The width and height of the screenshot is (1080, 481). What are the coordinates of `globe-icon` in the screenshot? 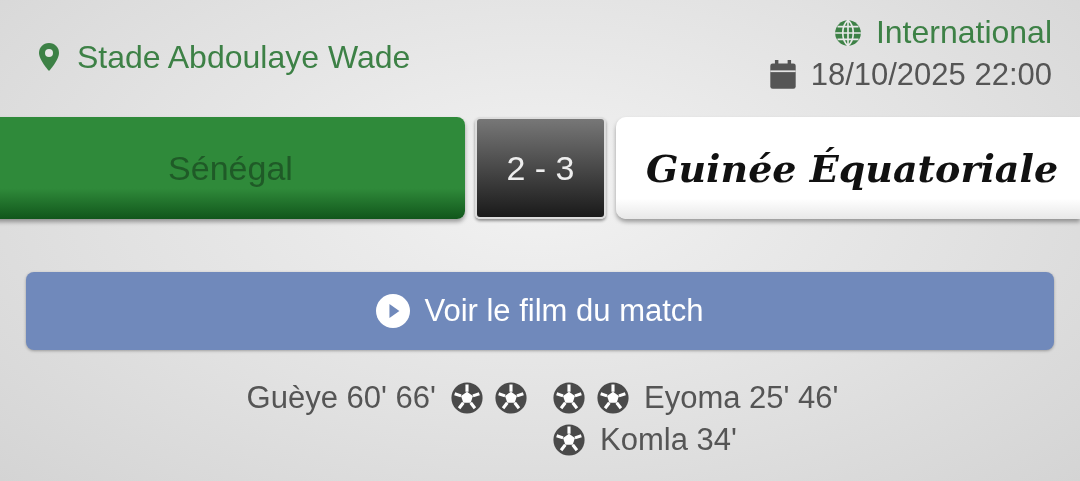 It's located at (847, 32).